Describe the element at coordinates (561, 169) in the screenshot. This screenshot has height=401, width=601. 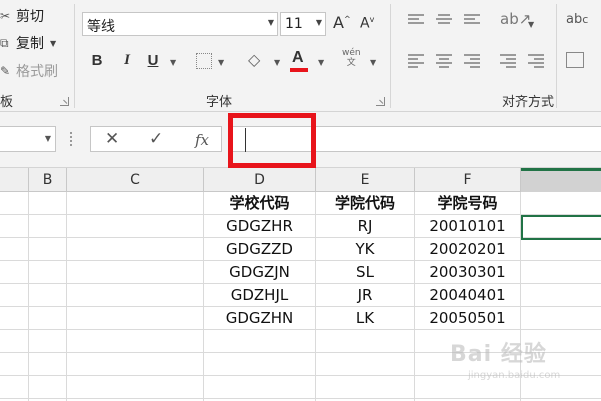
I see `selected-column-indicator` at that location.